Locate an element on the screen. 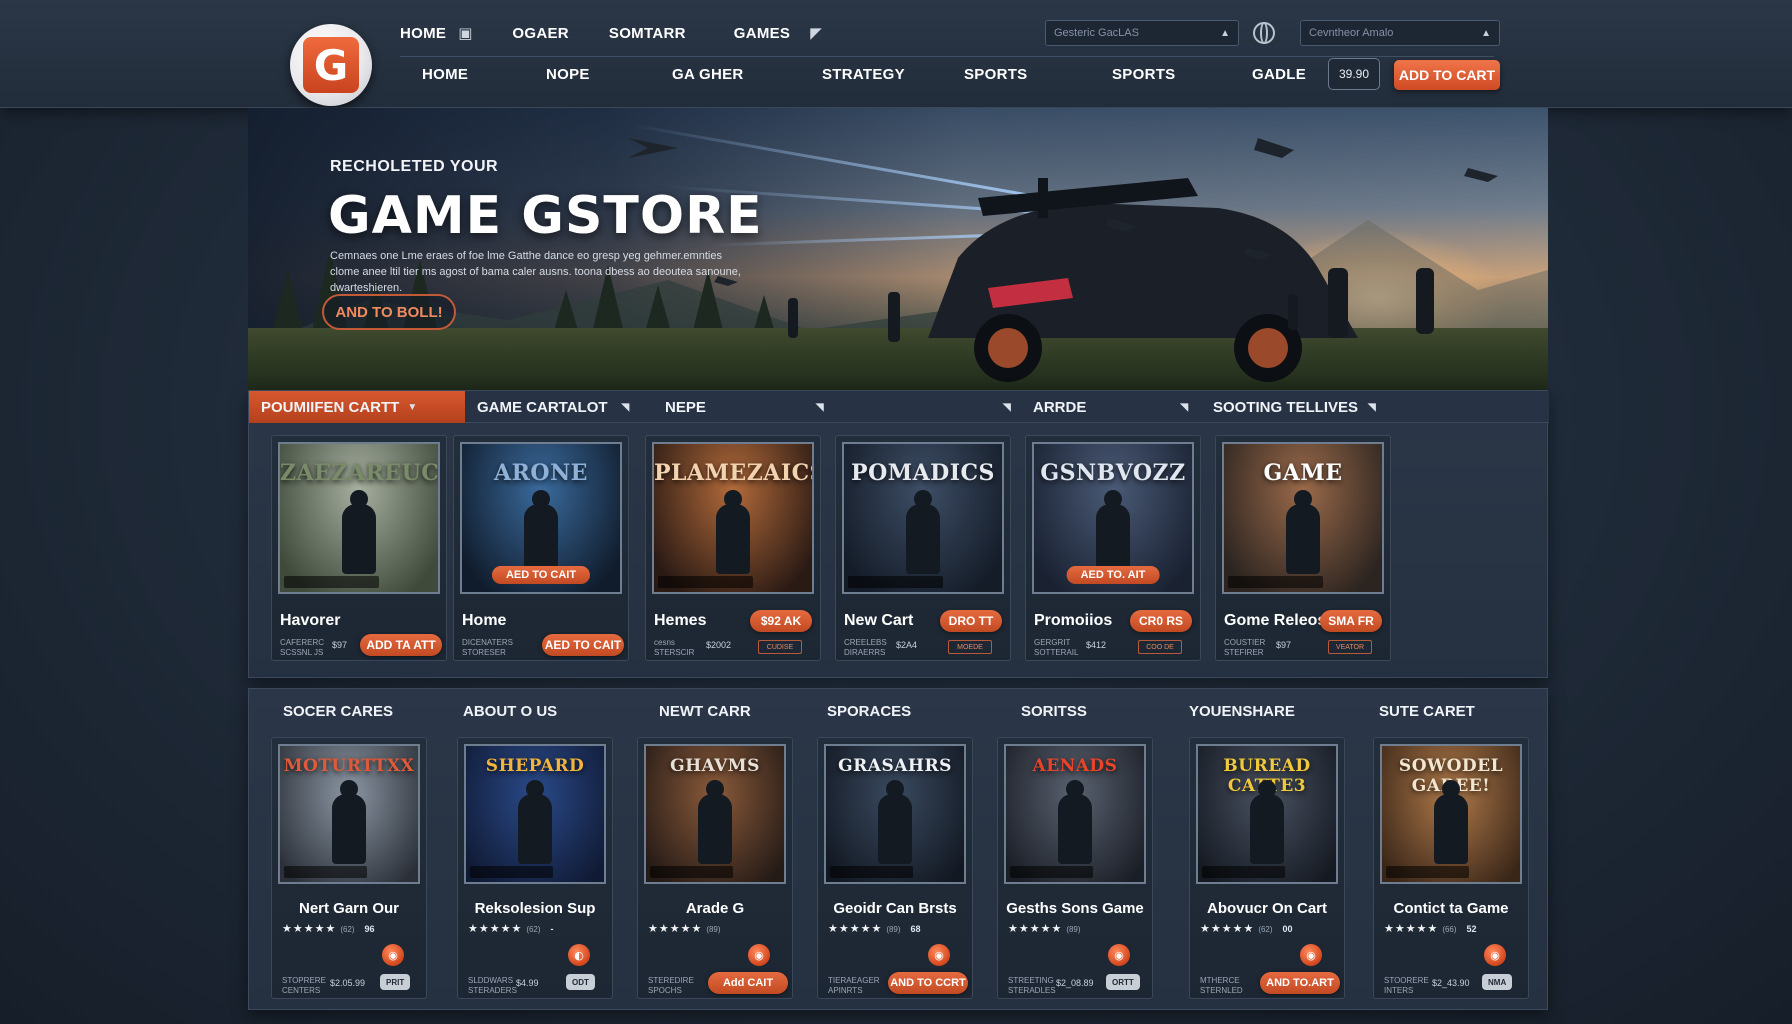  hero-cta-button: AND TO BOLL! is located at coordinates (389, 312).